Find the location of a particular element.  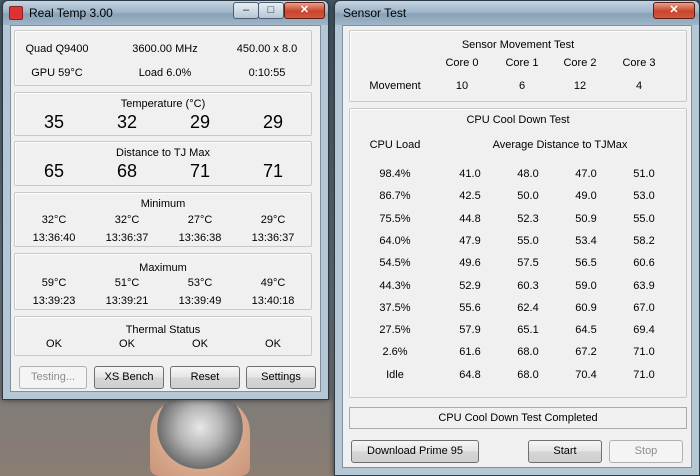

distance-cell: 55.6 is located at coordinates (470, 307).